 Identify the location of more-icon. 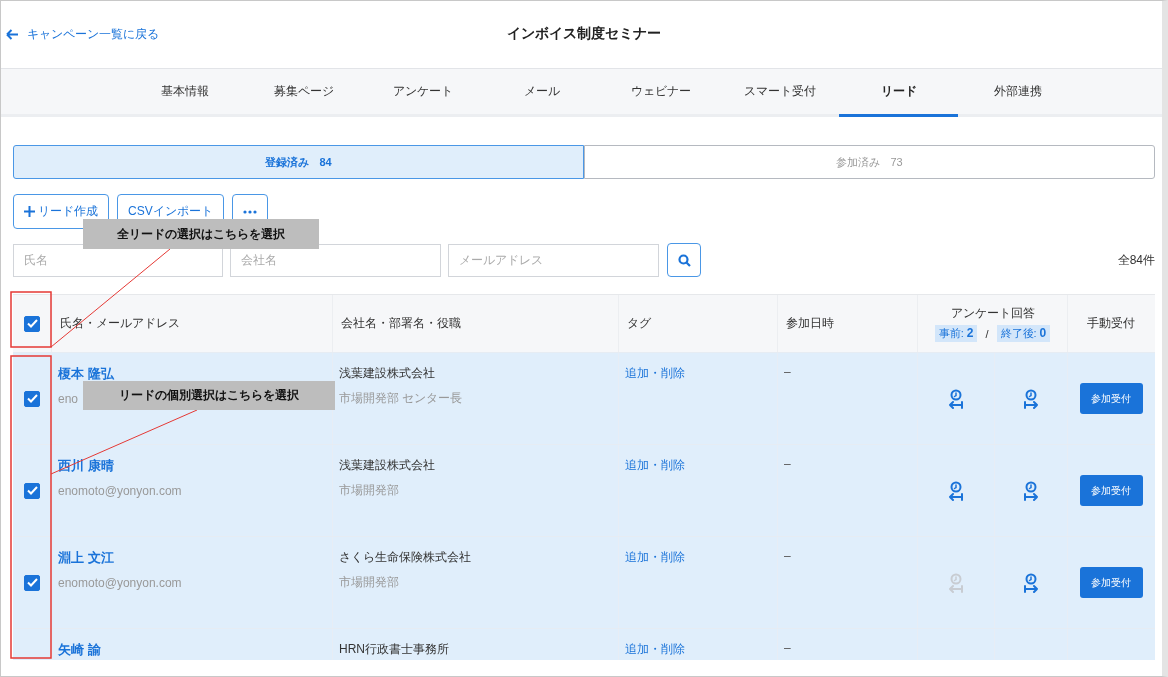
(249, 211).